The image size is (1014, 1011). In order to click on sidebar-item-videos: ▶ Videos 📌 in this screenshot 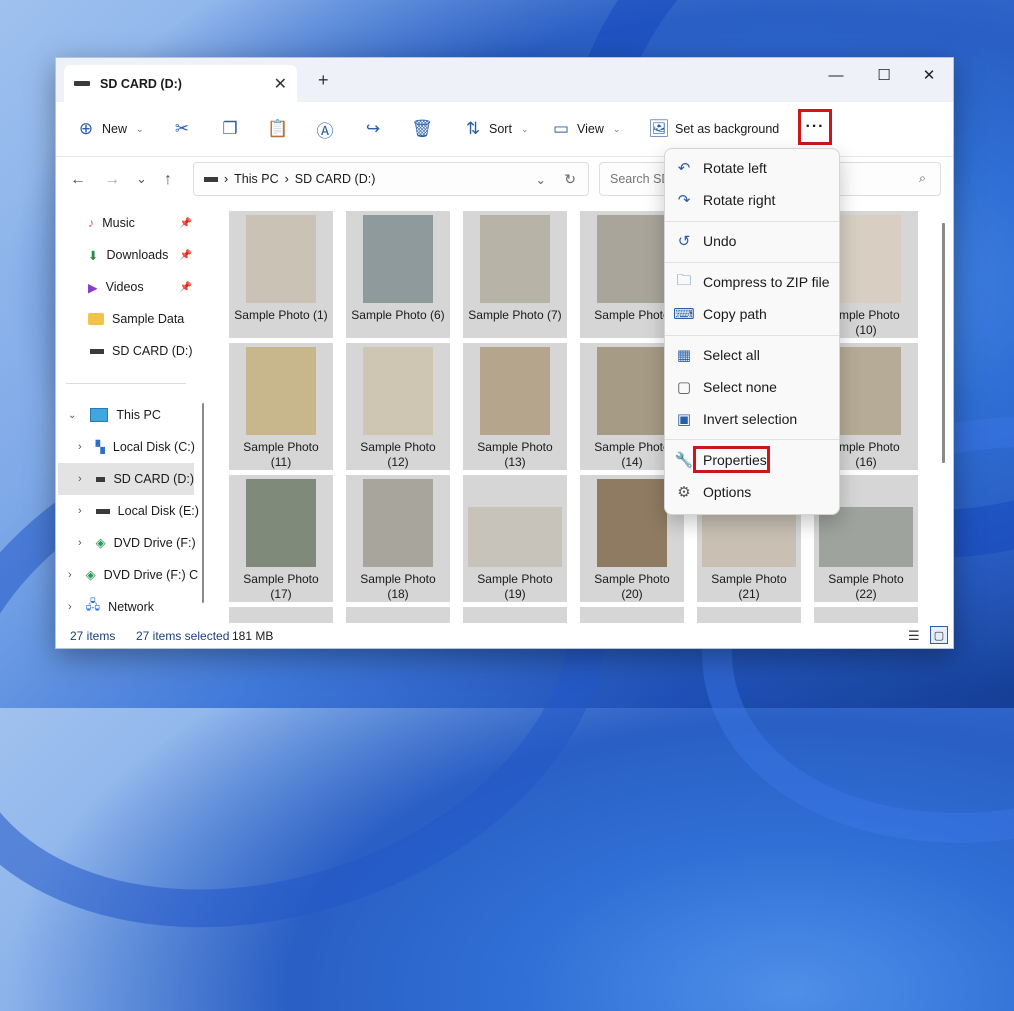, I will do `click(144, 287)`.